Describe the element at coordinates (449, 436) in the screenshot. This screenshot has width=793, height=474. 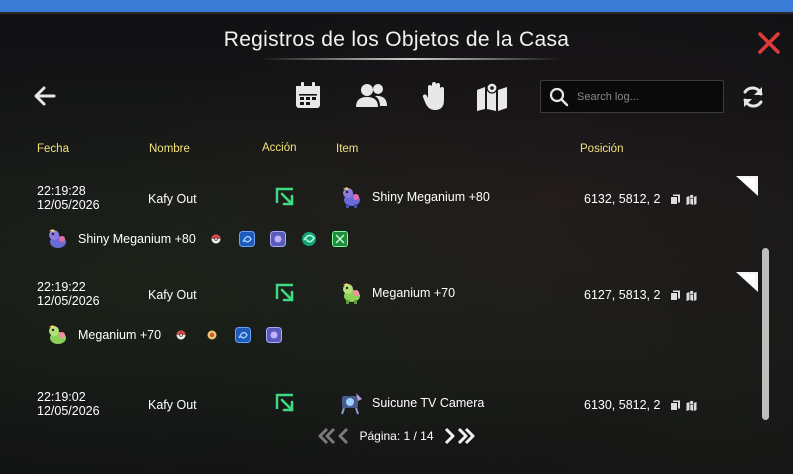
I see `next-page-icon` at that location.